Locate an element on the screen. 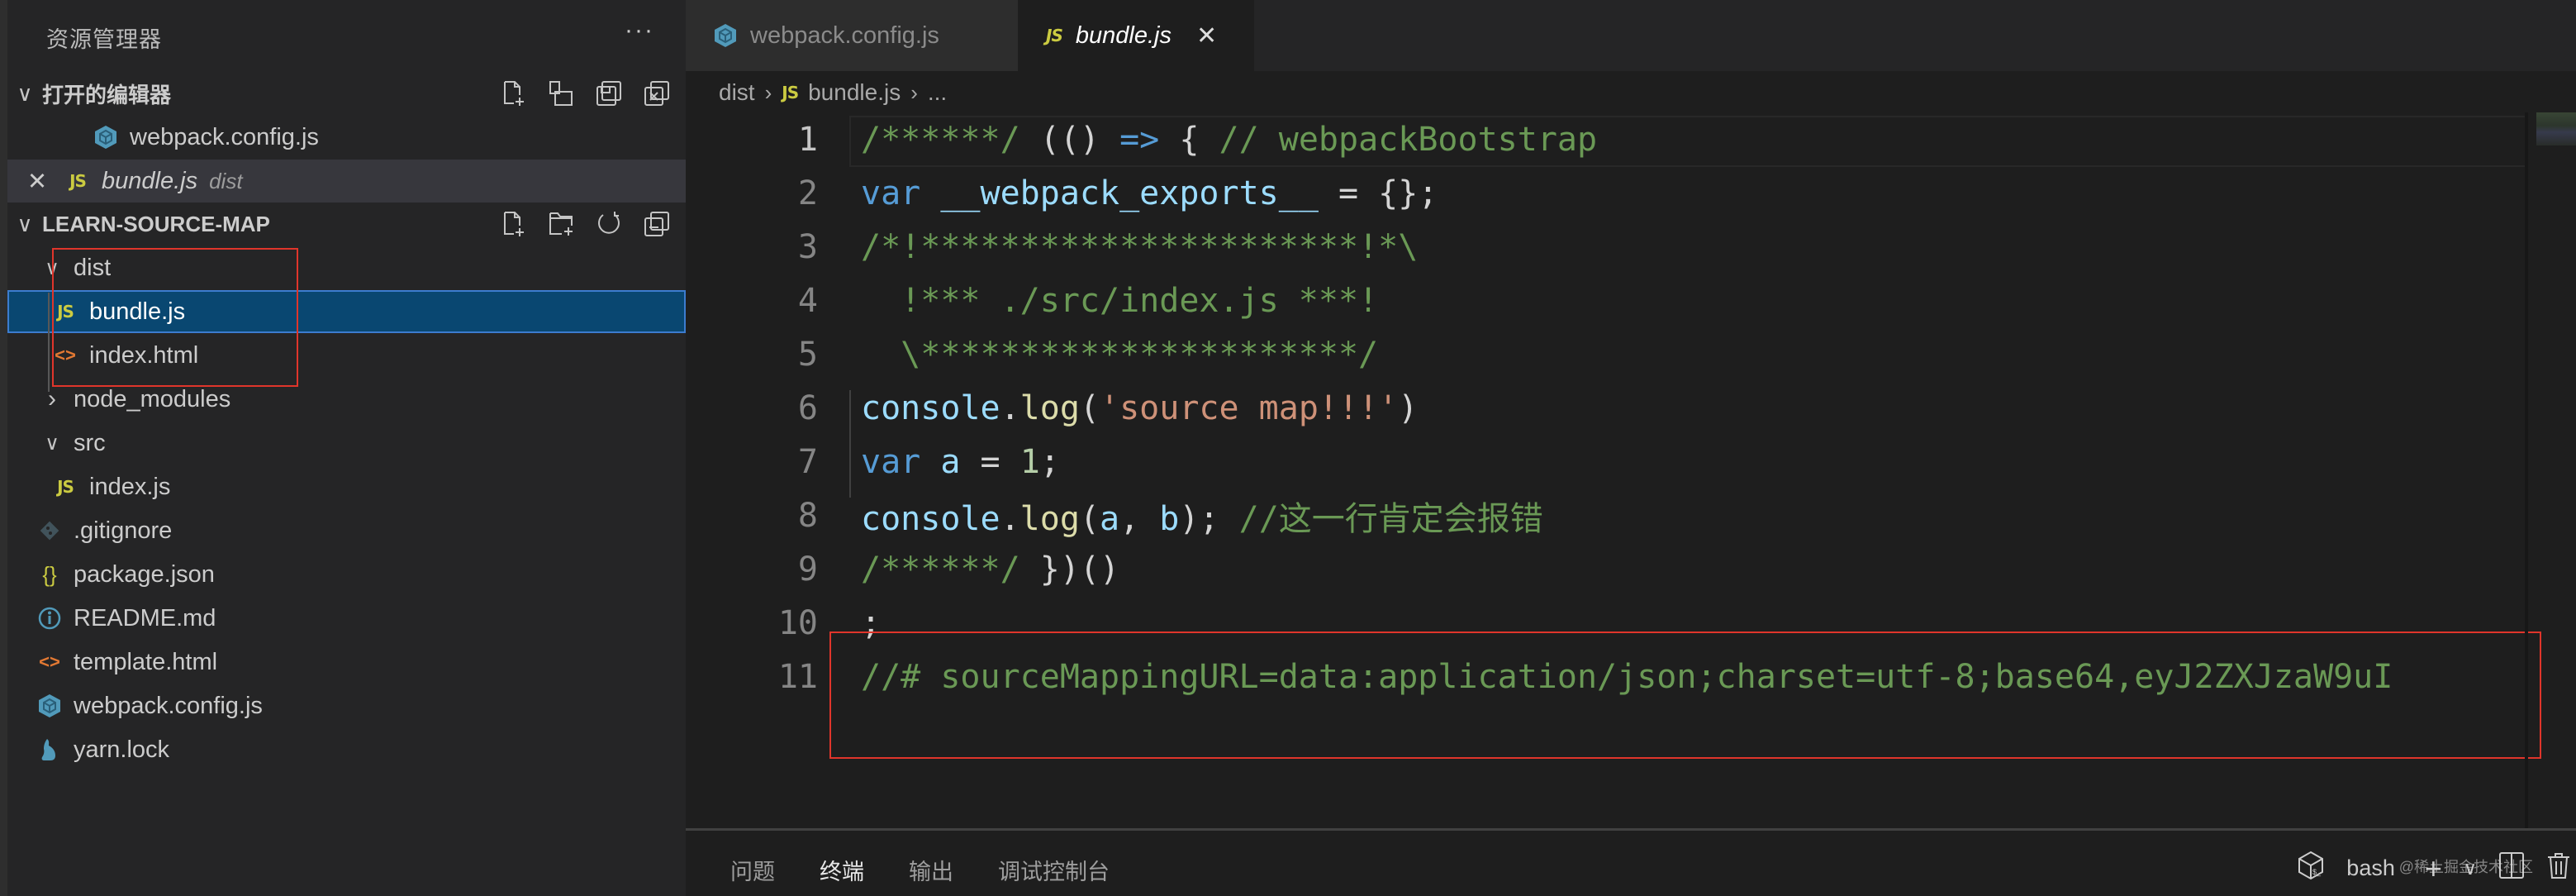 The image size is (2576, 896). code-token: ; is located at coordinates (872, 622).